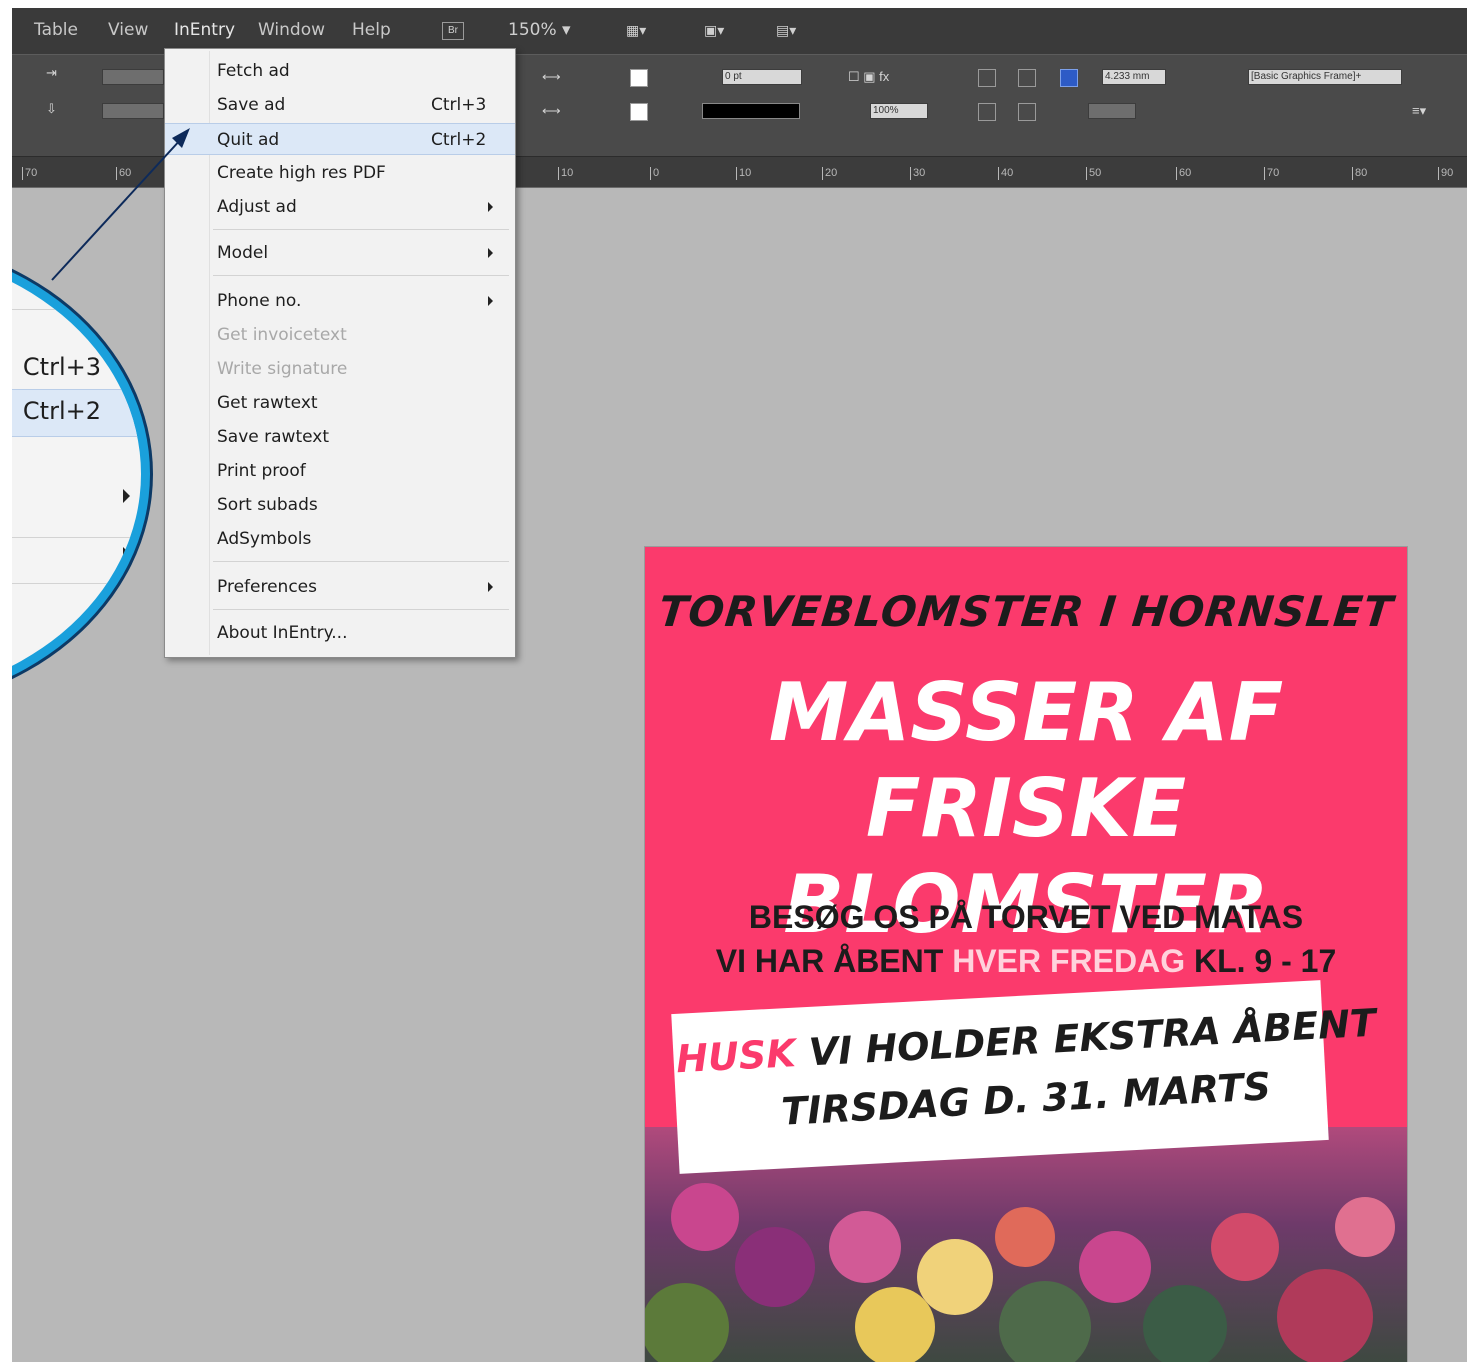 Image resolution: width=1467 pixels, height=1362 pixels. Describe the element at coordinates (120, 204) in the screenshot. I see `callout-arrow` at that location.